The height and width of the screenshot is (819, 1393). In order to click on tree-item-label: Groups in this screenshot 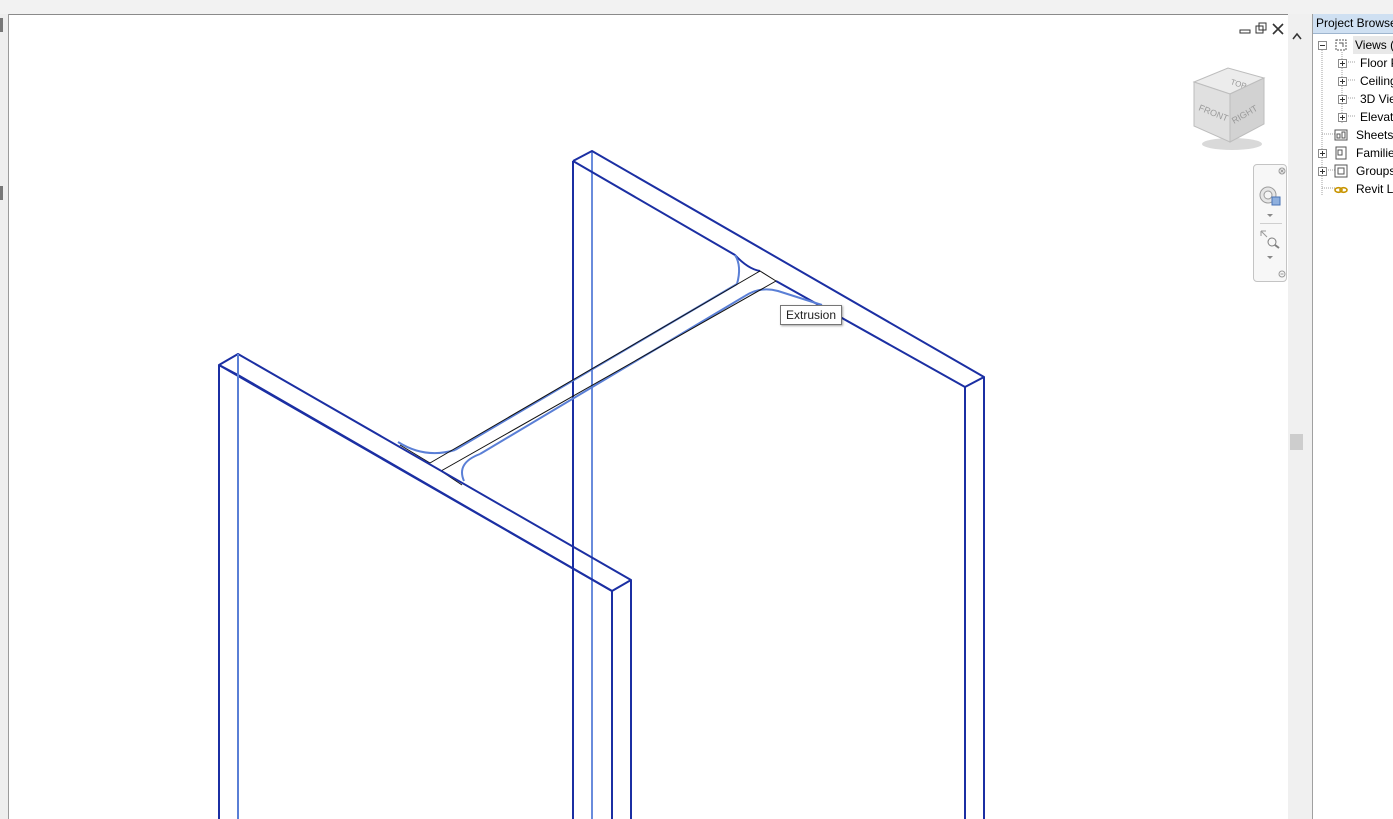, I will do `click(1374, 171)`.